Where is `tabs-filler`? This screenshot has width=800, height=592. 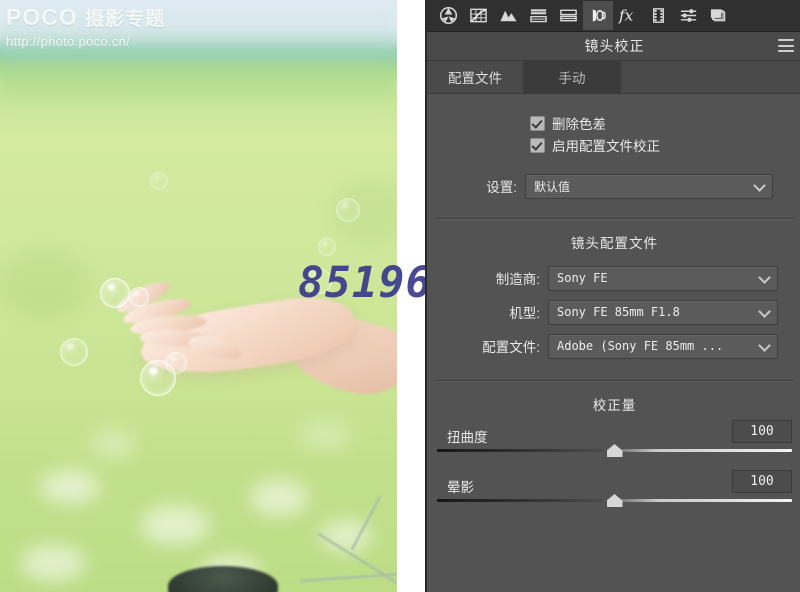
tabs-filler is located at coordinates (710, 77).